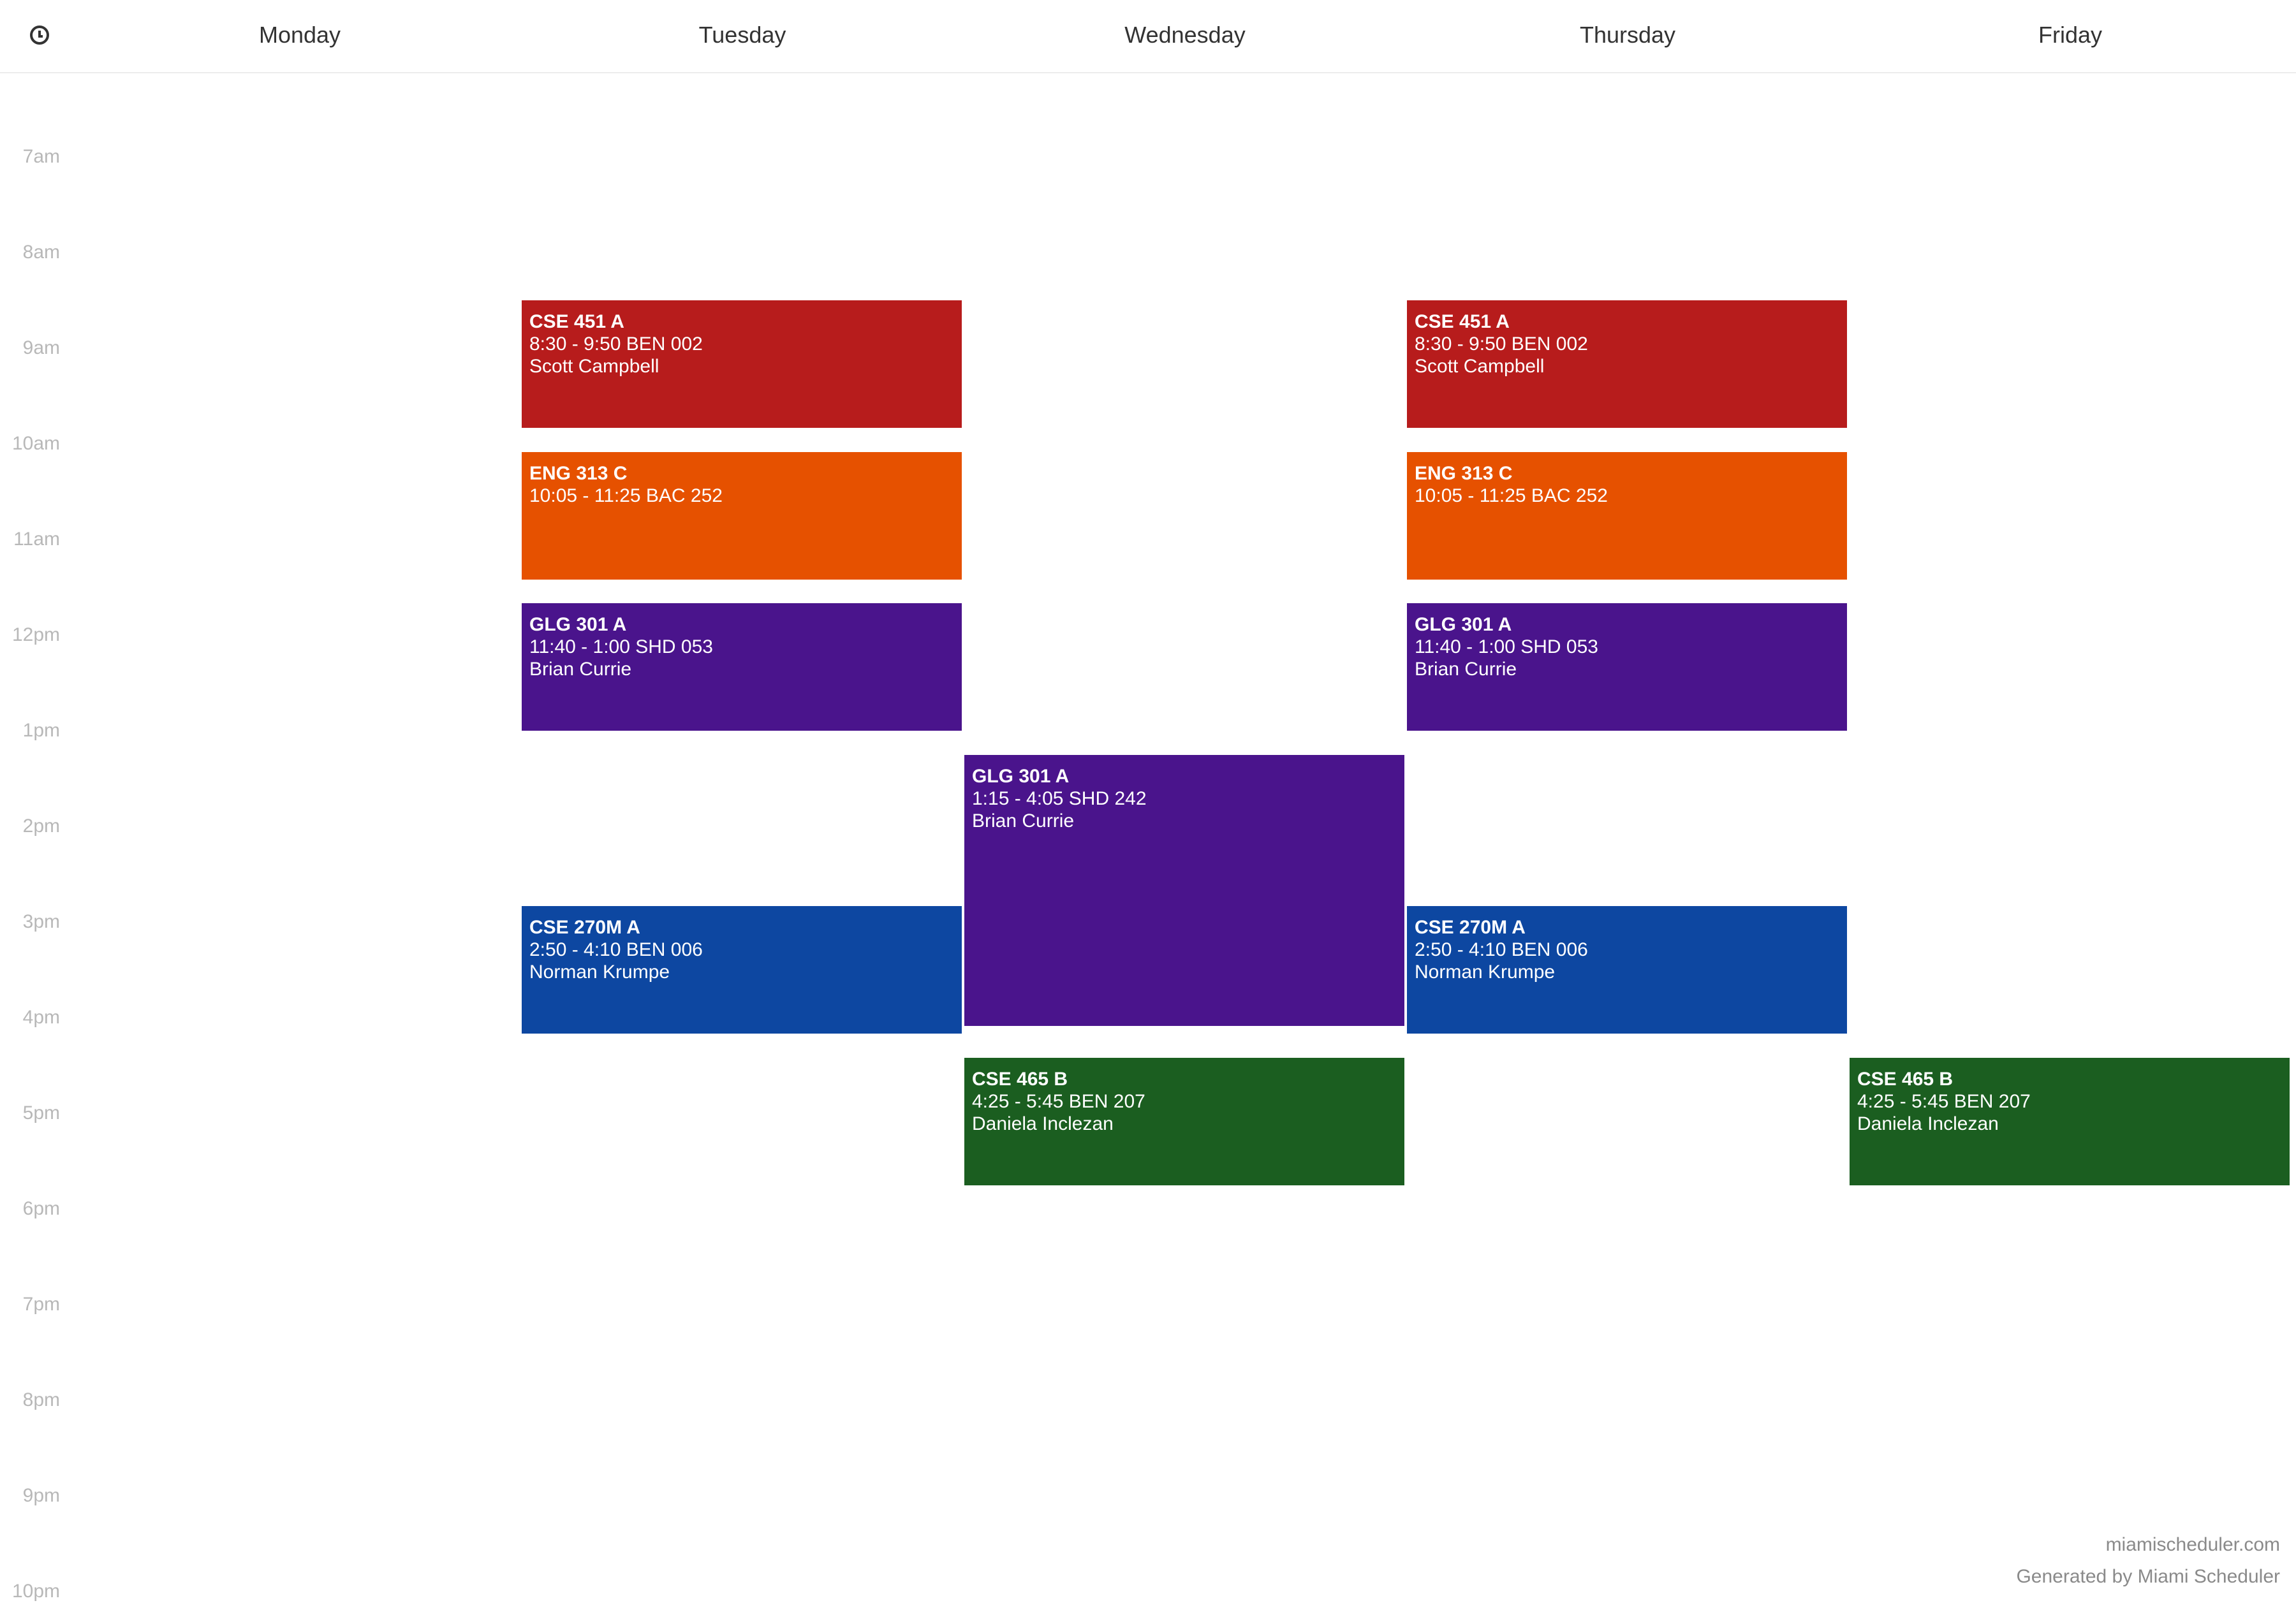 Image resolution: width=2296 pixels, height=1610 pixels. Describe the element at coordinates (1184, 890) in the screenshot. I see `course-block: GLG 301 A 1:15 - 4:05 SHD 242 Brian Currie` at that location.